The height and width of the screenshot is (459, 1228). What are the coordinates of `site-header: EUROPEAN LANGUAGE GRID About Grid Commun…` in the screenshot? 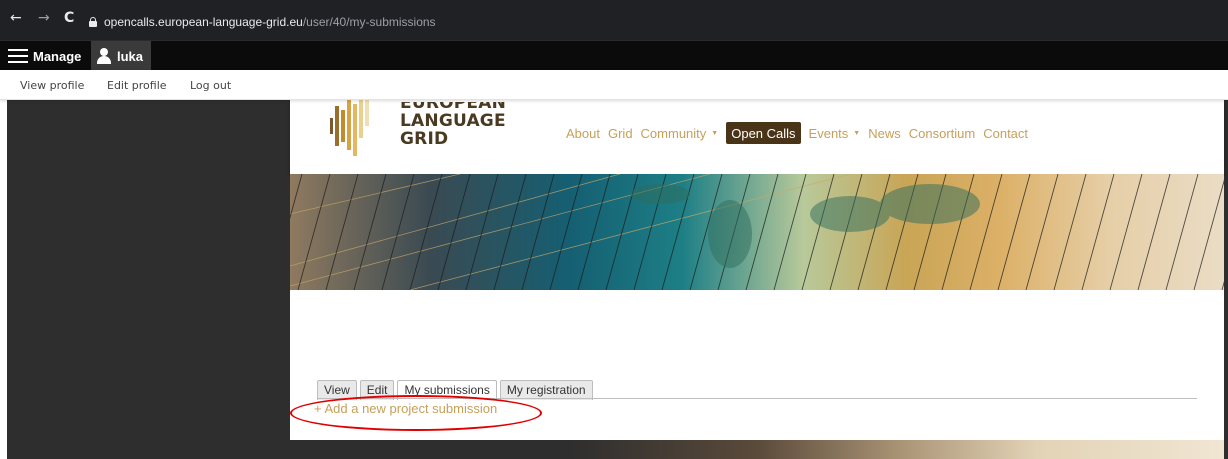 It's located at (757, 137).